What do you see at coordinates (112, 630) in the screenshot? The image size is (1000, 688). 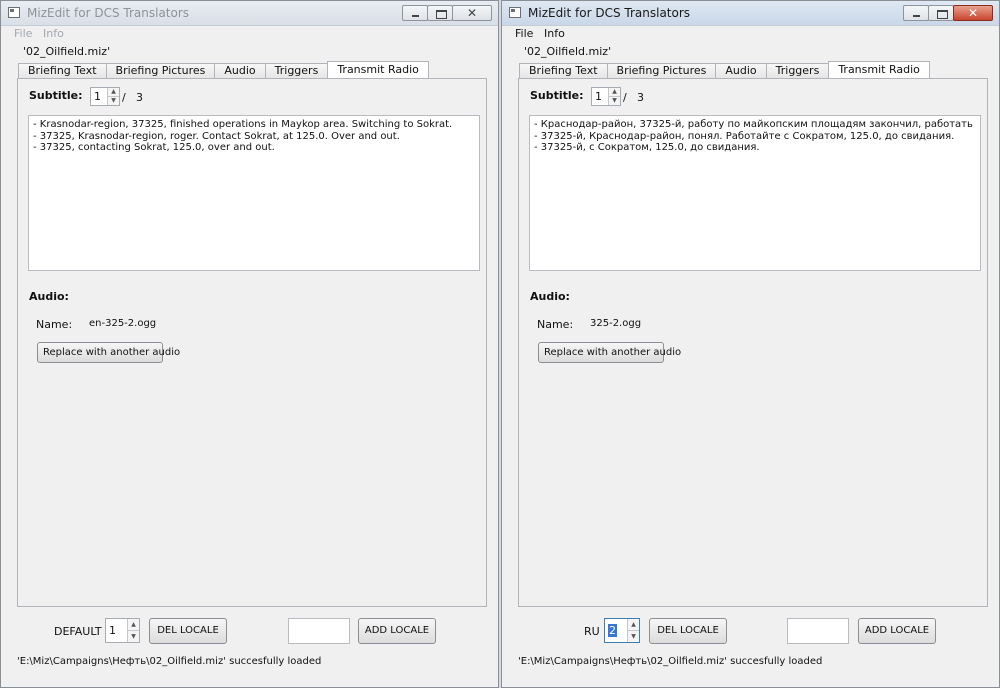 I see `locale-index: 1` at bounding box center [112, 630].